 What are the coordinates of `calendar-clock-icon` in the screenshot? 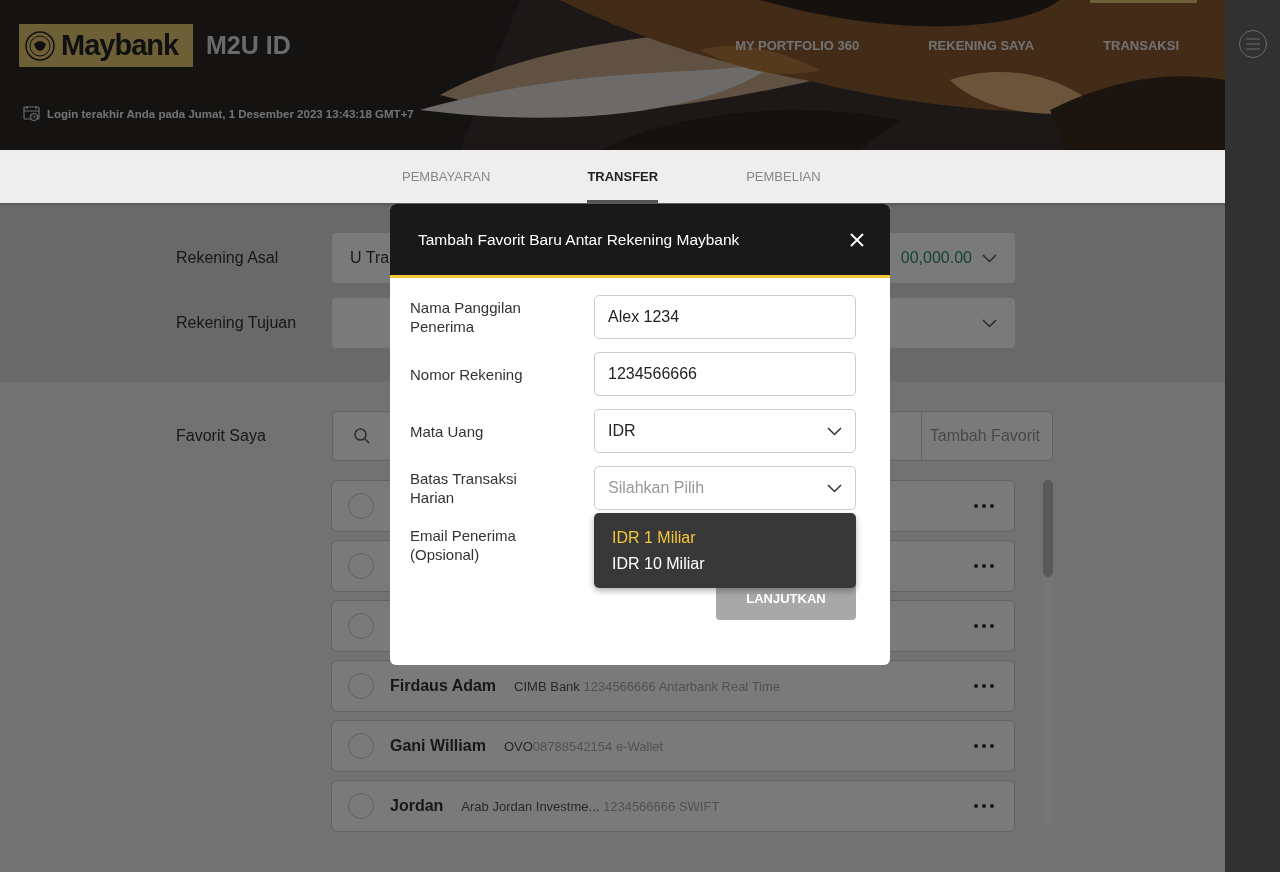 It's located at (31, 113).